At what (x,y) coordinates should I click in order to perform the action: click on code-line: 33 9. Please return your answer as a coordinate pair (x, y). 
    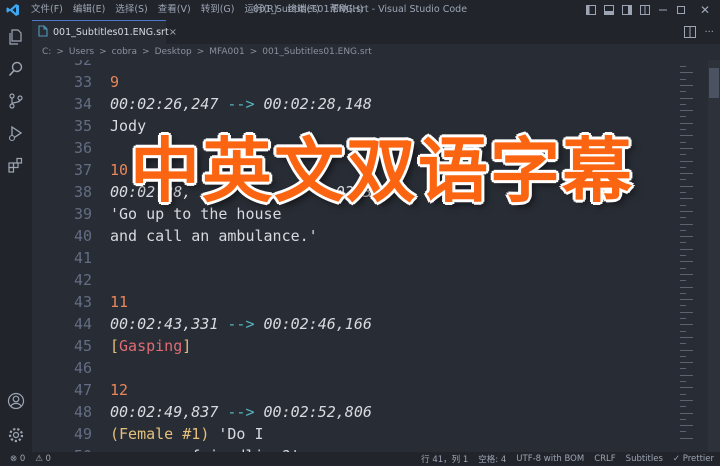
    Looking at the image, I should click on (353, 82).